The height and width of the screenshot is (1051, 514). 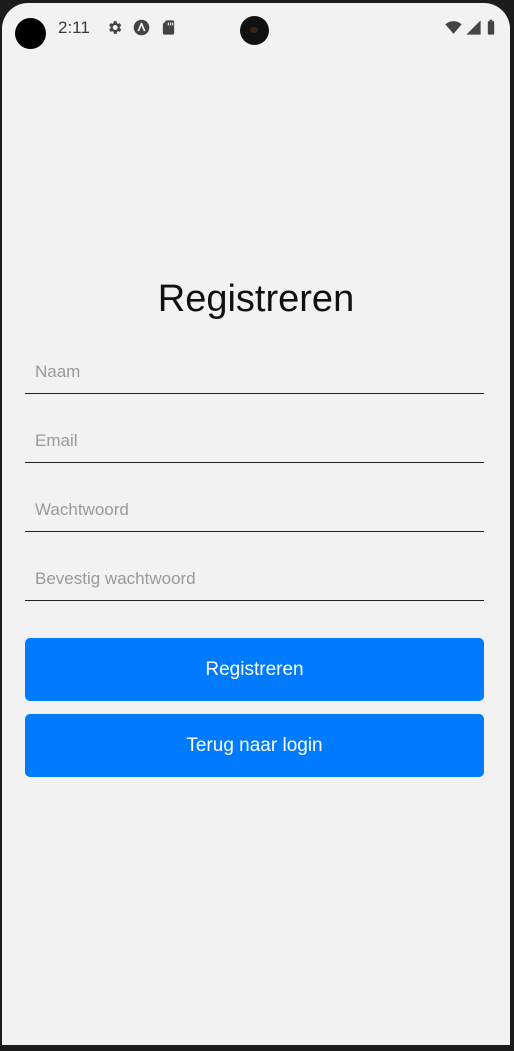 I want to click on status-bar: 2:11, so click(x=256, y=29).